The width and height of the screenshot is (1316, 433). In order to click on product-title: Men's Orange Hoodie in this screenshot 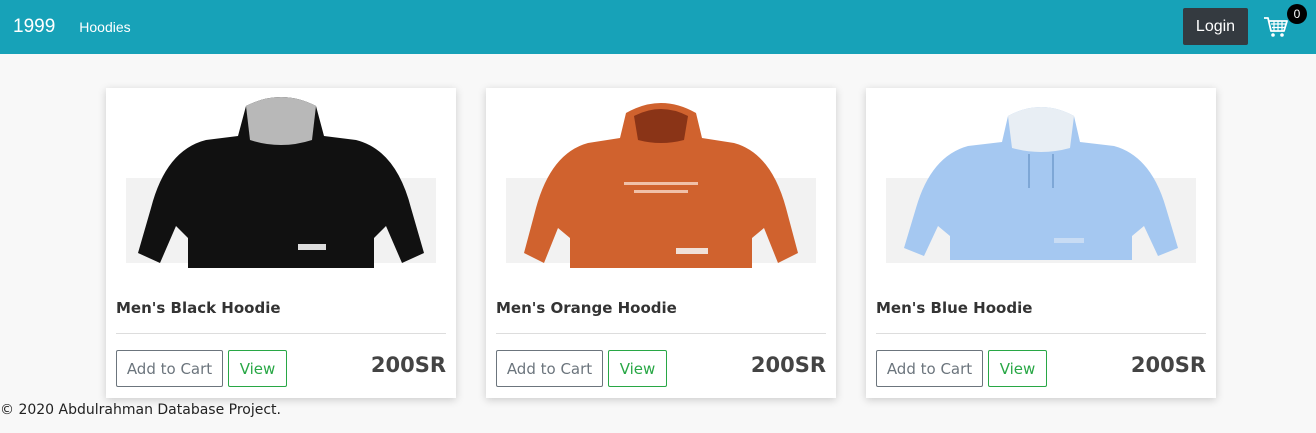, I will do `click(586, 308)`.